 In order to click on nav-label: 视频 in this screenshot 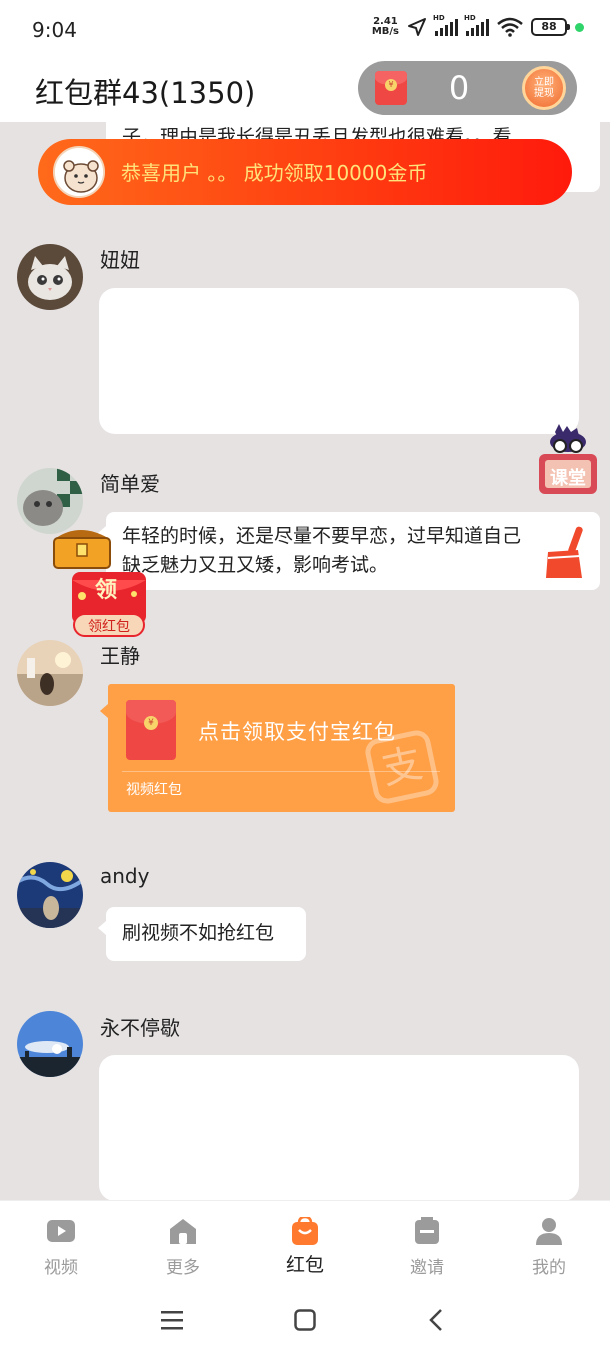, I will do `click(61, 1268)`.